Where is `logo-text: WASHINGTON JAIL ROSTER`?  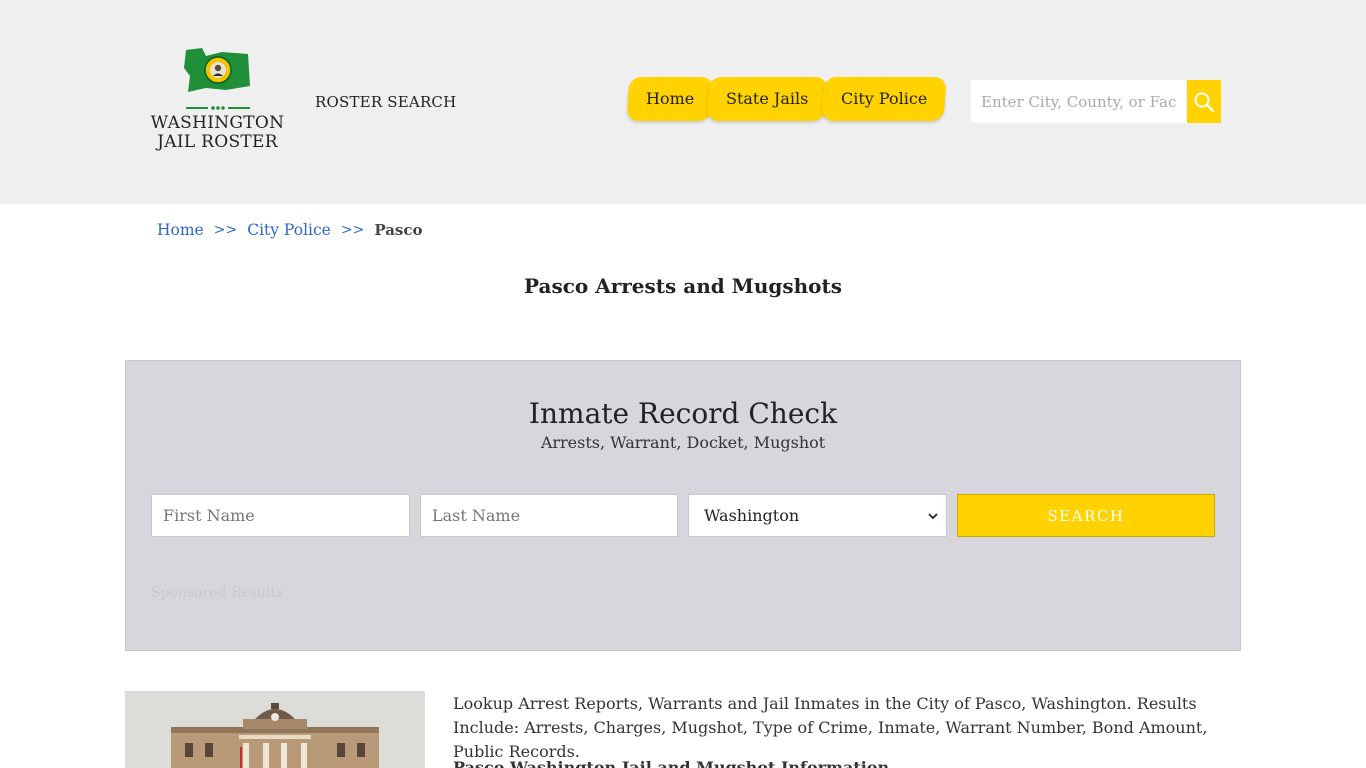
logo-text: WASHINGTON JAIL ROSTER is located at coordinates (217, 133).